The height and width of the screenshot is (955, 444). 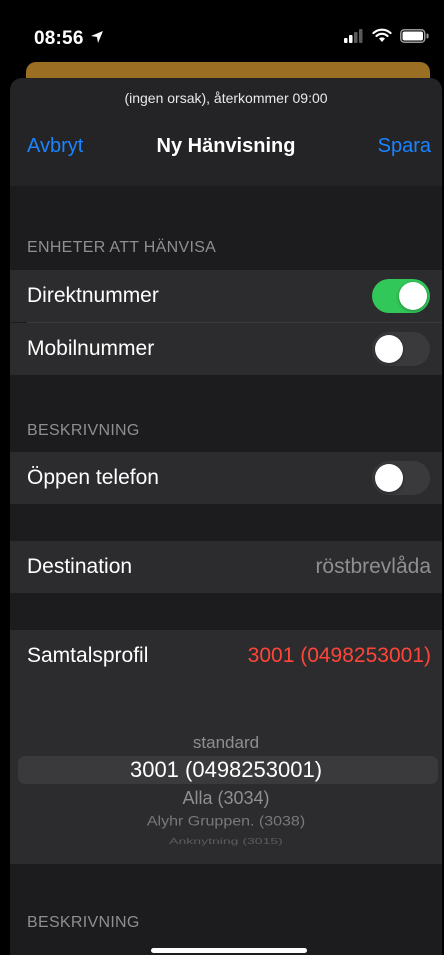 I want to click on picker-option: Anknytning (3015), so click(x=226, y=841).